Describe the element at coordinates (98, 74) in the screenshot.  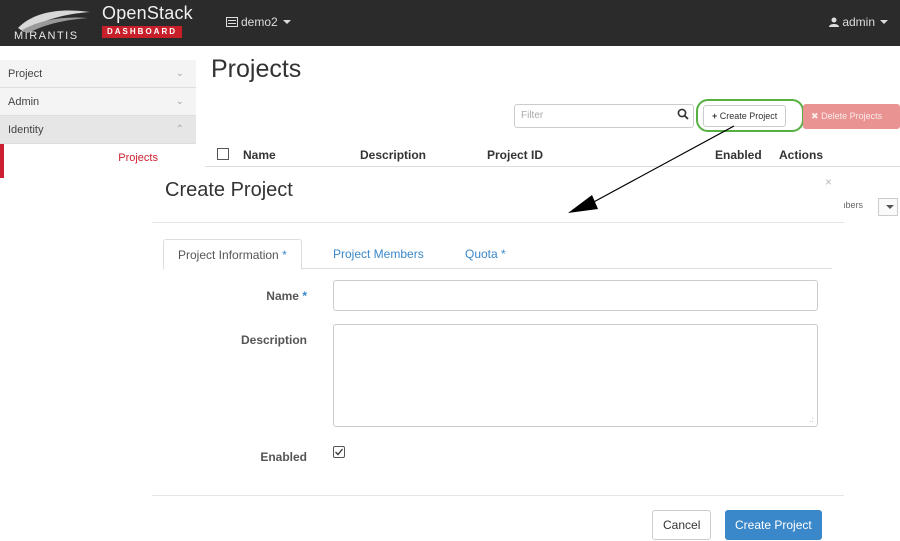
I see `sidebar-item-project: Project ⌄` at that location.